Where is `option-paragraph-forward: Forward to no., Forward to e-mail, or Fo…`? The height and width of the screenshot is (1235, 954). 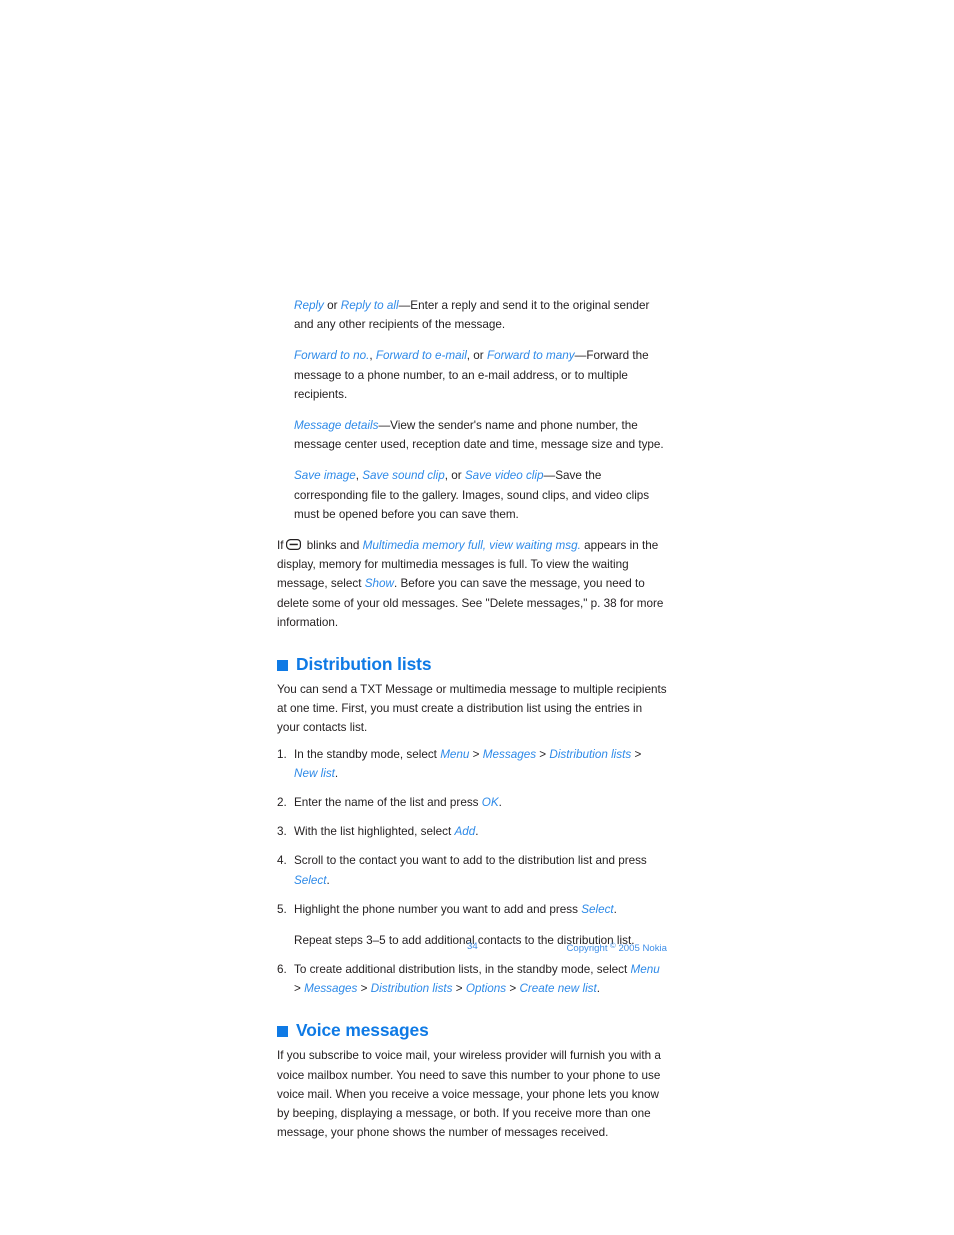 option-paragraph-forward: Forward to no., Forward to e-mail, or Fo… is located at coordinates (480, 375).